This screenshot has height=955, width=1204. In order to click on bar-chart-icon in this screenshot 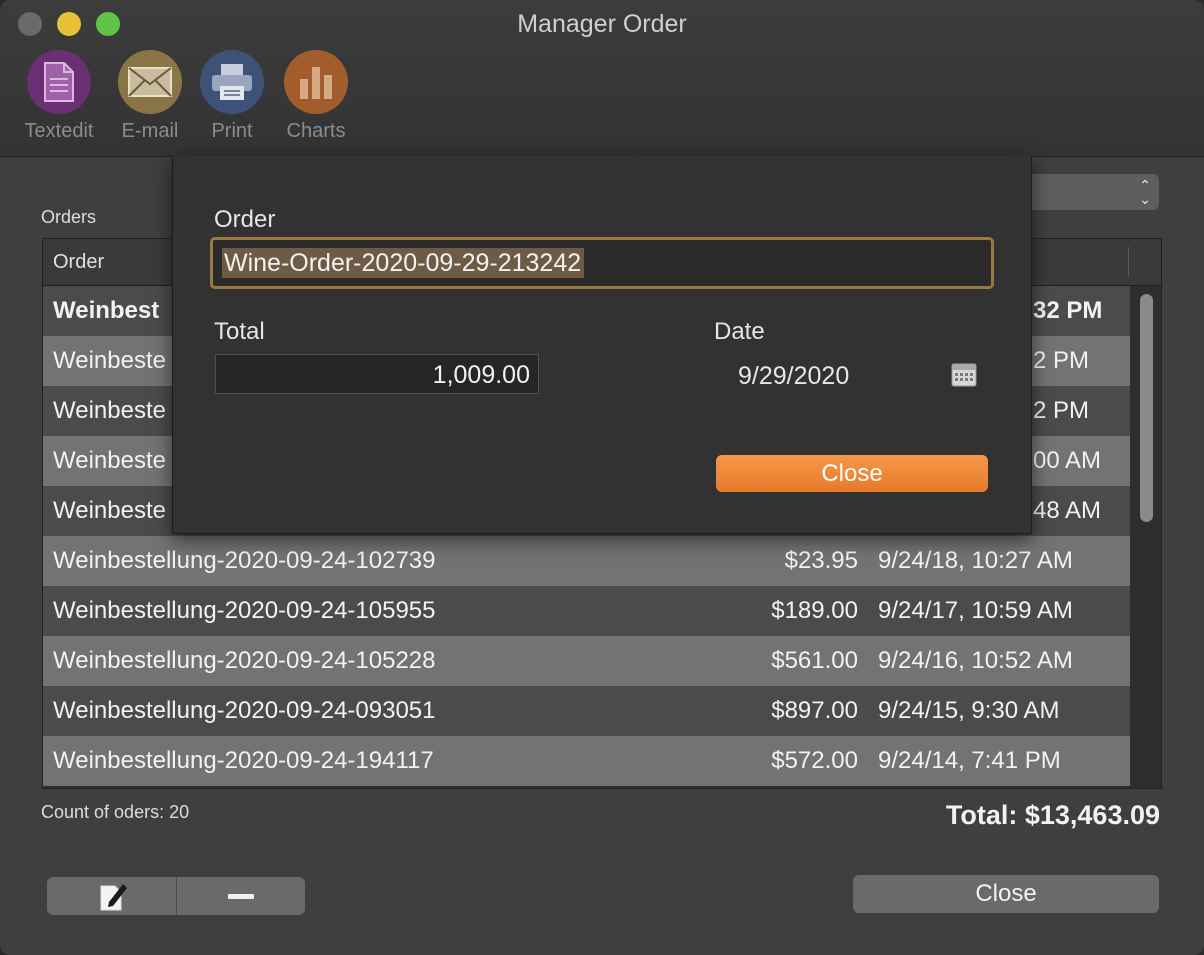, I will do `click(316, 82)`.